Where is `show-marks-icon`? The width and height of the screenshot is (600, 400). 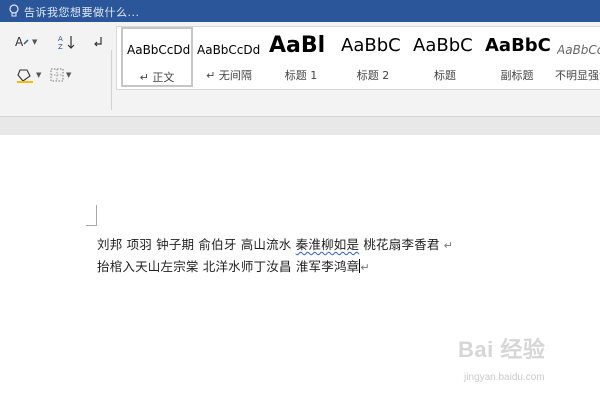 show-marks-icon is located at coordinates (98, 42).